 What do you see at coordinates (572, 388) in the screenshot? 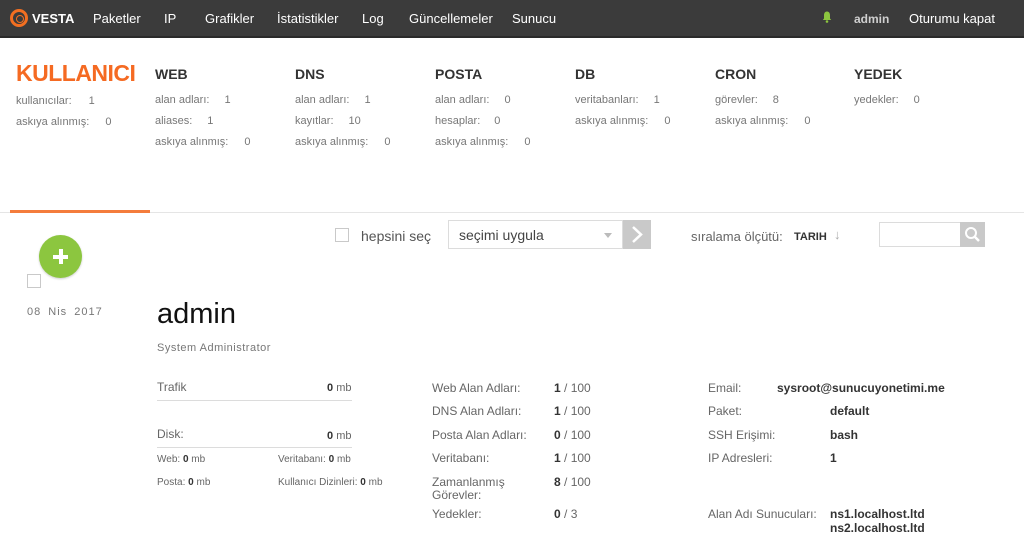
I see `limit-web-domains-value: 1 / 100` at bounding box center [572, 388].